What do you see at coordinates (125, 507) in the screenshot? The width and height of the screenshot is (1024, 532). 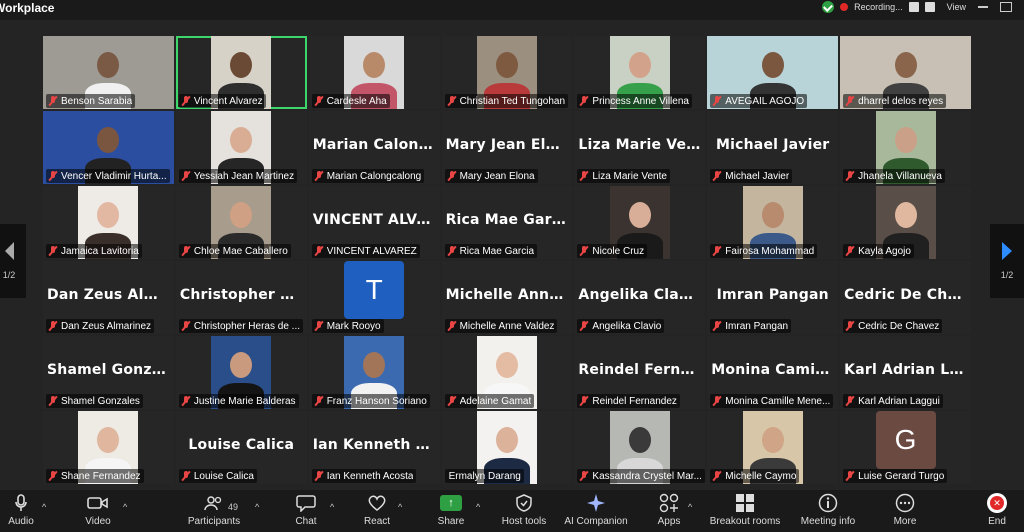 I see `video-options-caret: ^` at bounding box center [125, 507].